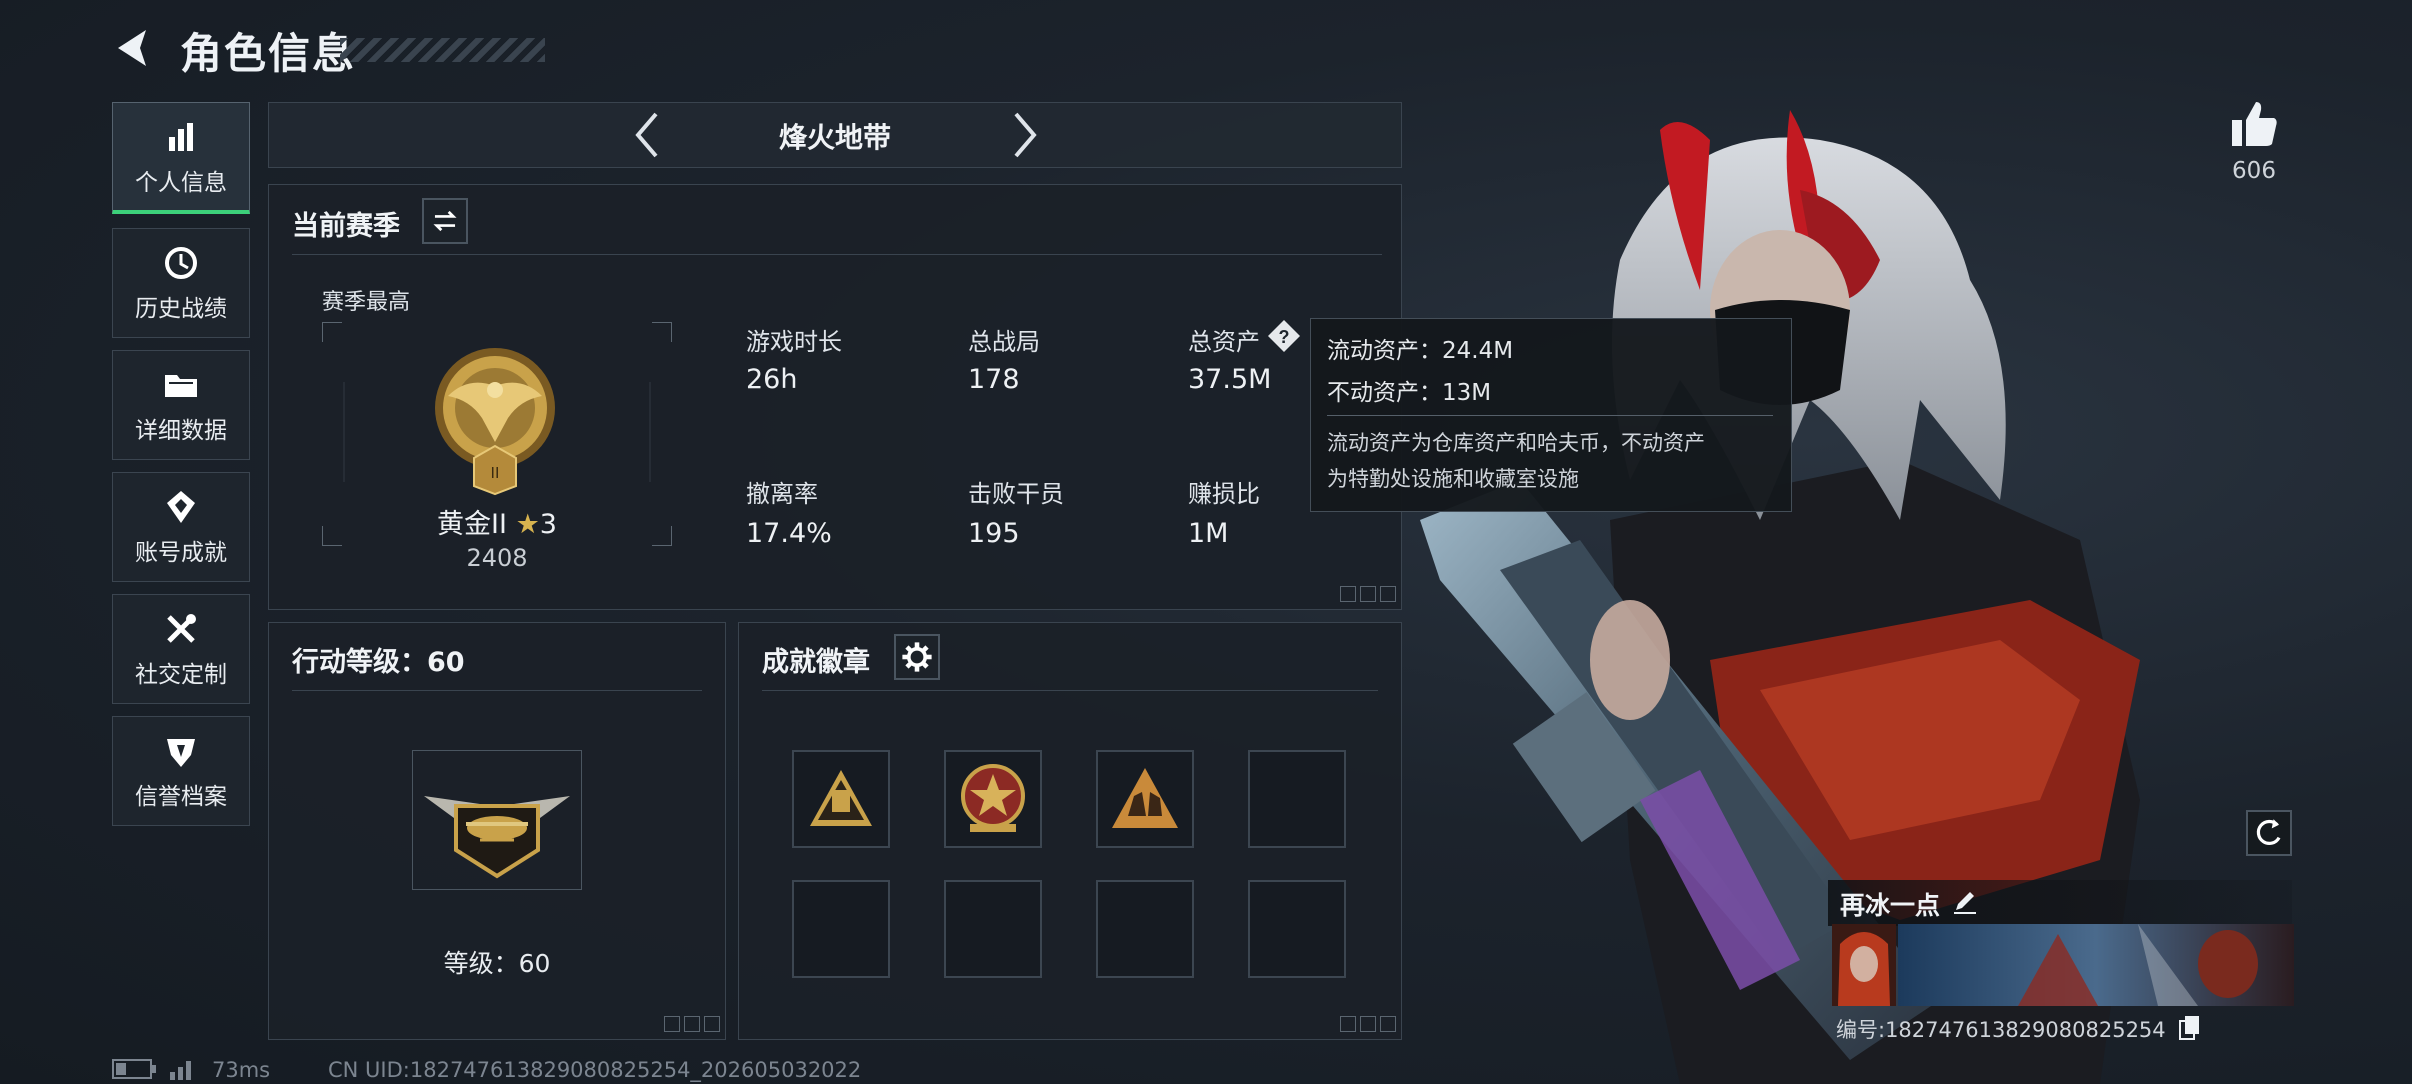 This screenshot has width=2412, height=1084. I want to click on stat-value-kills: 195, so click(994, 533).